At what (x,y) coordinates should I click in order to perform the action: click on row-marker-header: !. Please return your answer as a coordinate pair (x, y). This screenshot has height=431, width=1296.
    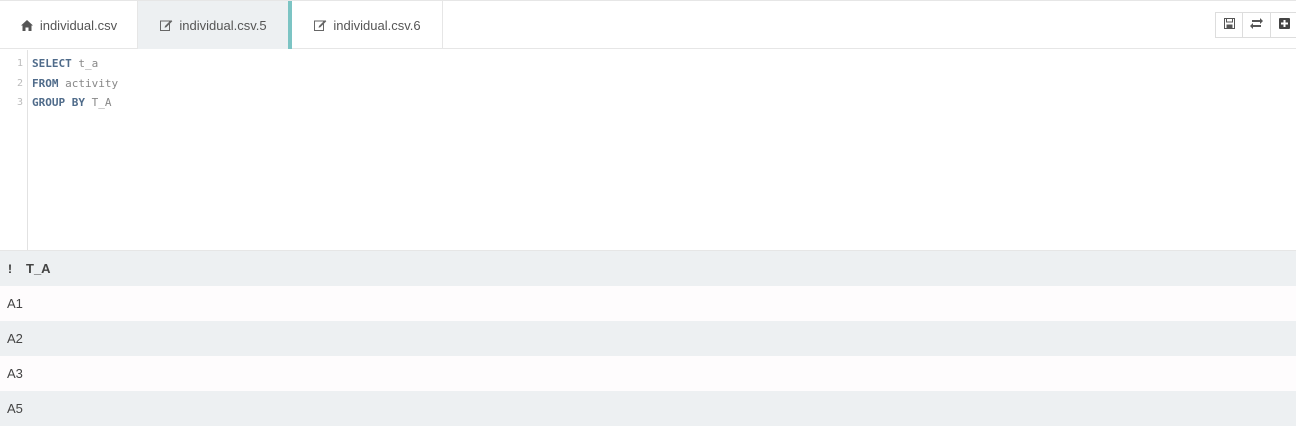
    Looking at the image, I should click on (10, 269).